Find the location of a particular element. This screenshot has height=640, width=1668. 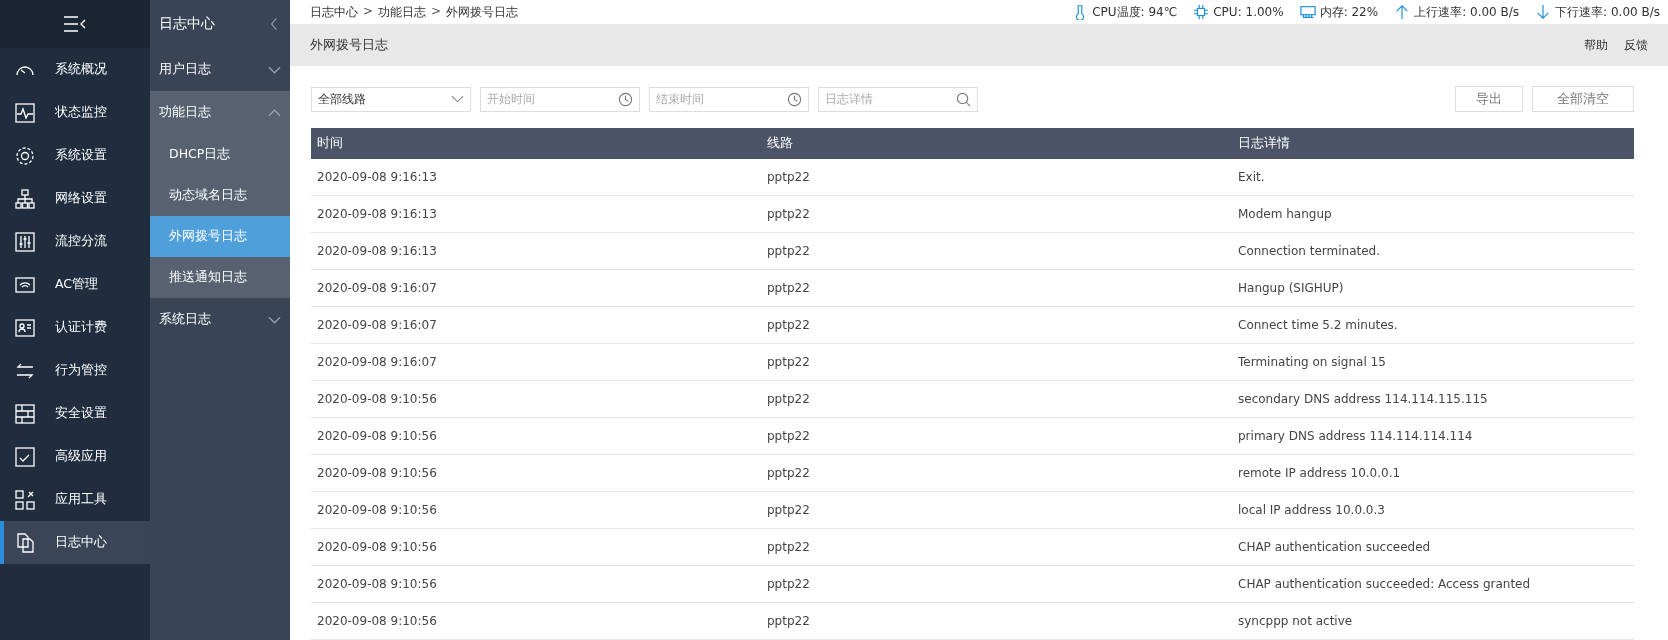

nav-item: 安全设置 is located at coordinates (75, 413).